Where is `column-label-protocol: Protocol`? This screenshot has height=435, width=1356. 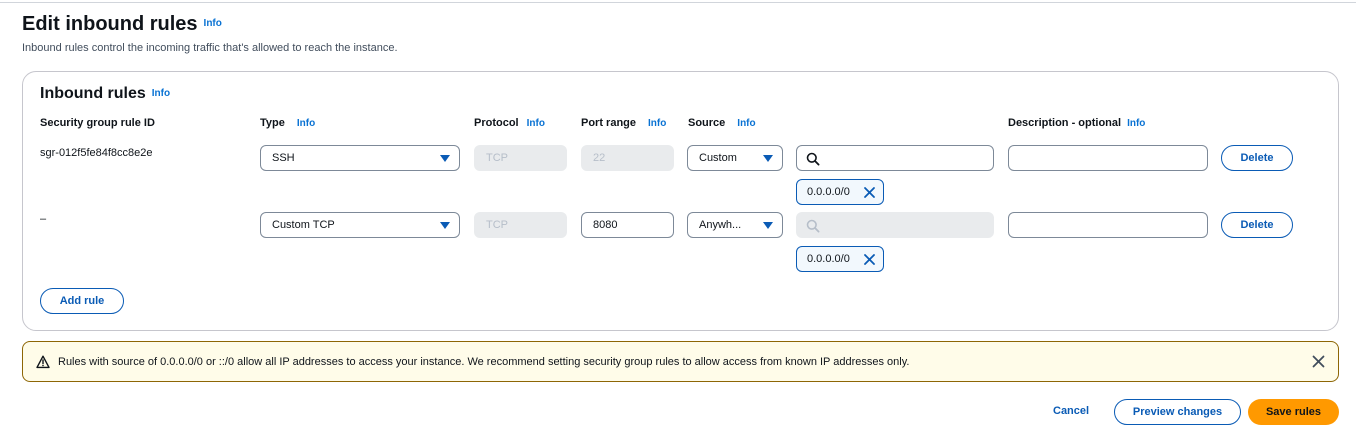 column-label-protocol: Protocol is located at coordinates (496, 123).